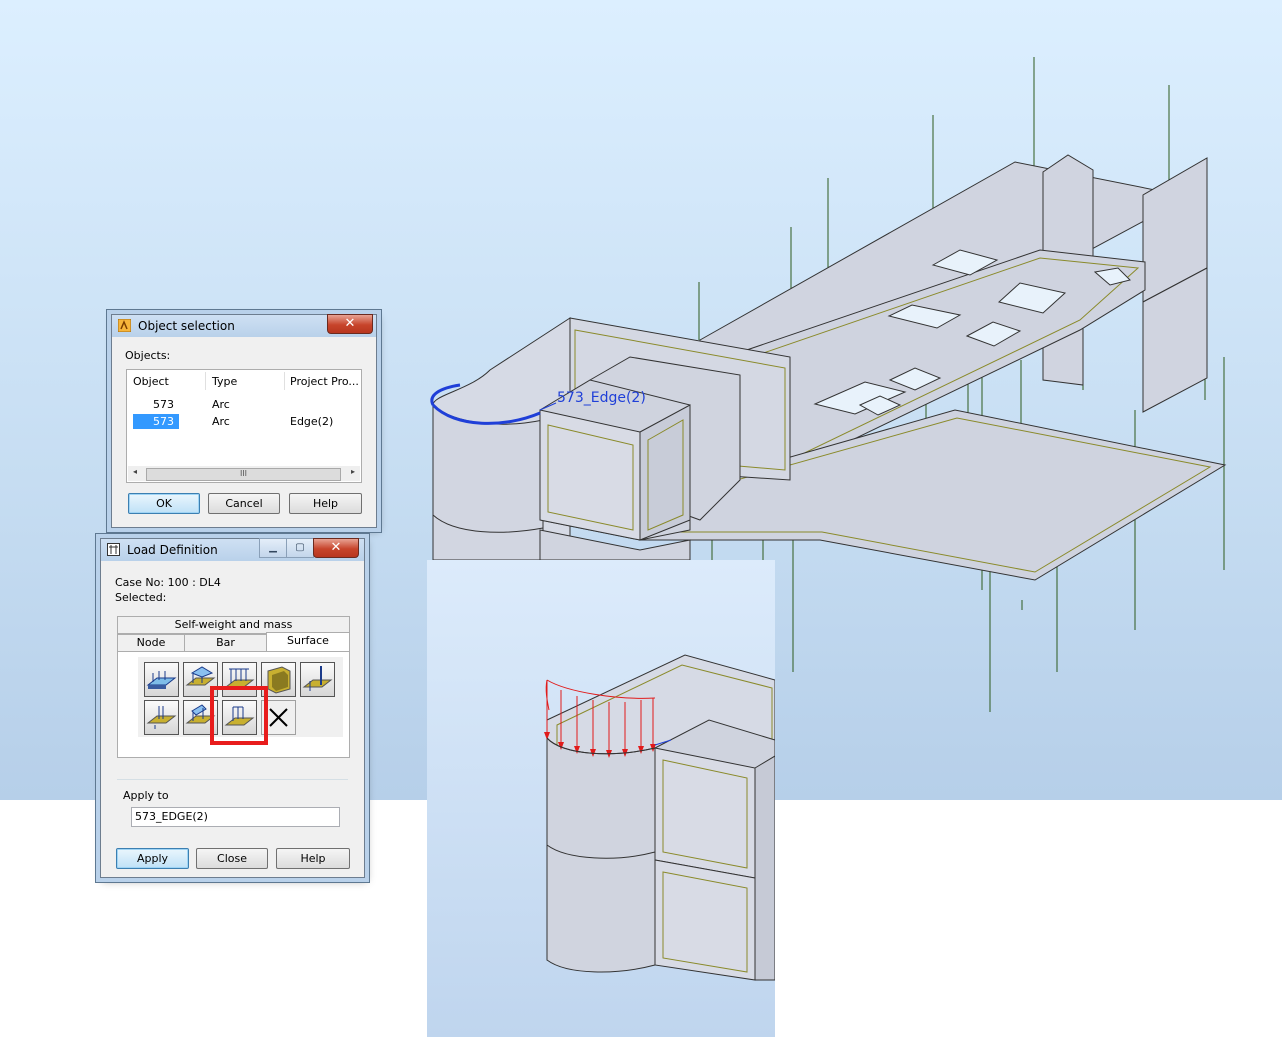 The height and width of the screenshot is (1037, 1282). What do you see at coordinates (168, 582) in the screenshot?
I see `case-number: Case No: 100 : DL4` at bounding box center [168, 582].